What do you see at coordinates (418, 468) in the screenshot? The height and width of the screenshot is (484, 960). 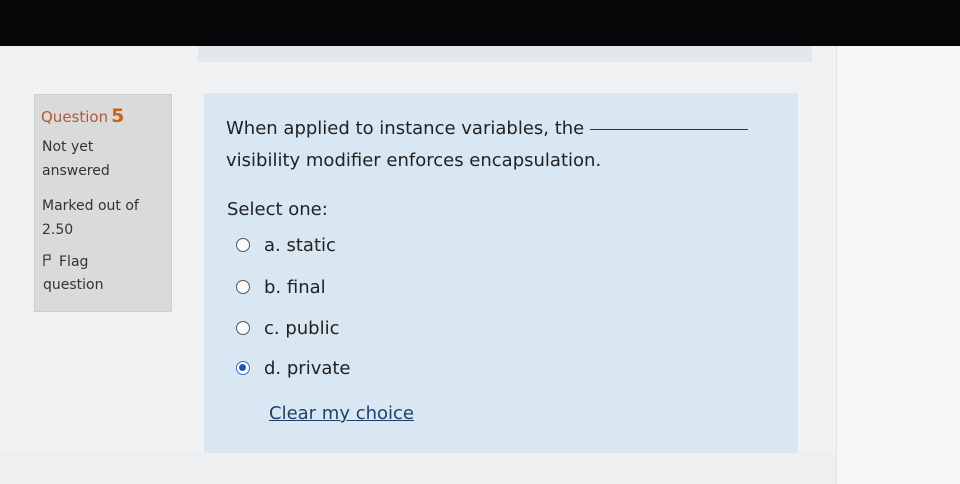 I see `bottom-edge` at bounding box center [418, 468].